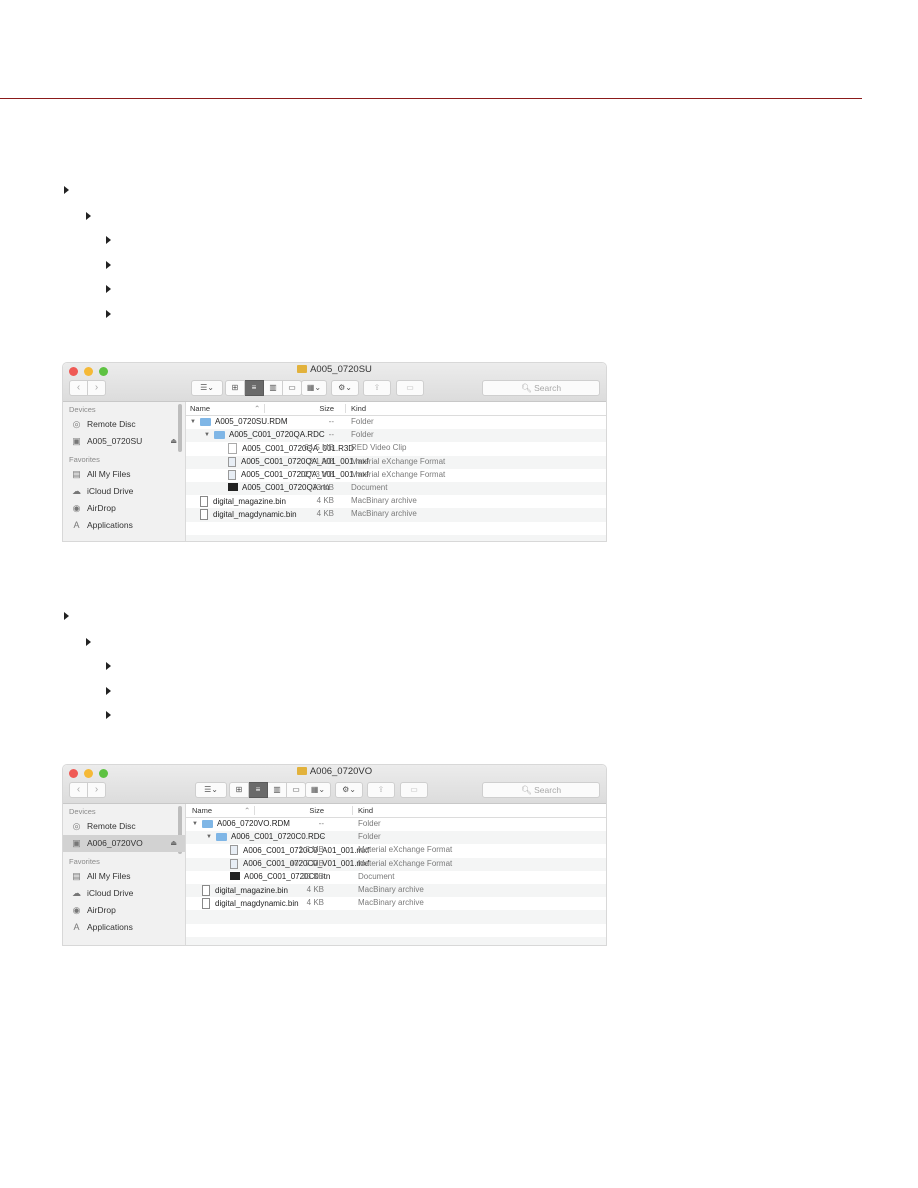 This screenshot has width=918, height=1188. What do you see at coordinates (396, 422) in the screenshot?
I see `table-row: ▼ A005_0720SU.RDM -- Folder` at bounding box center [396, 422].